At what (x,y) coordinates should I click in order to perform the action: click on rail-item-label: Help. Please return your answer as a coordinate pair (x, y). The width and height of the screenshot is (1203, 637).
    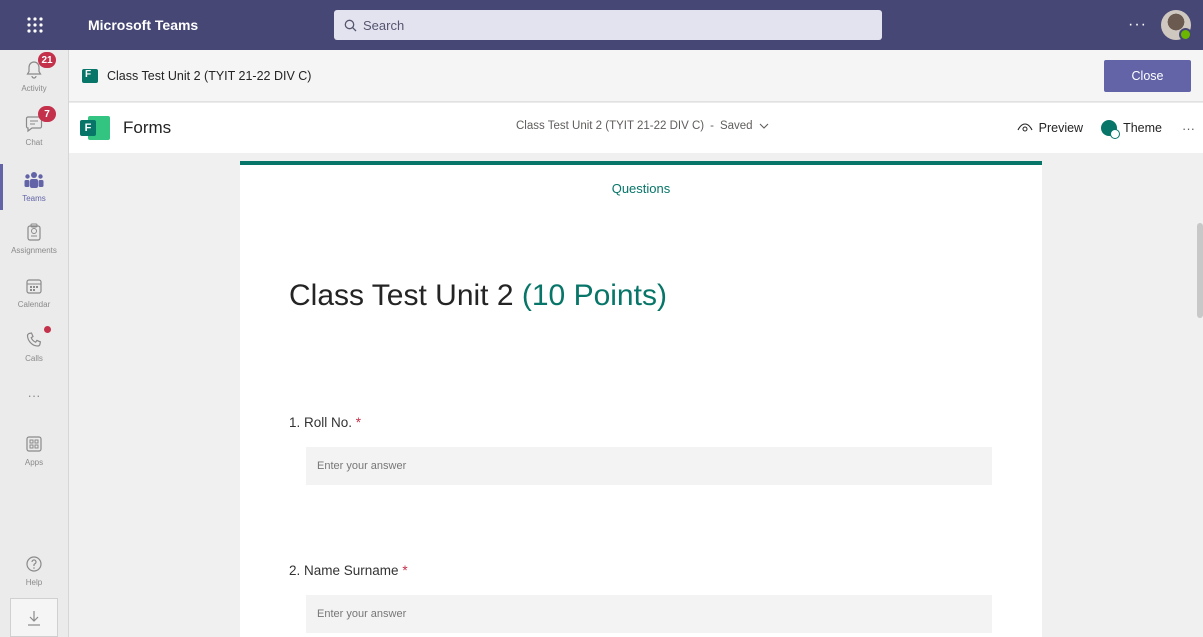
    Looking at the image, I should click on (34, 582).